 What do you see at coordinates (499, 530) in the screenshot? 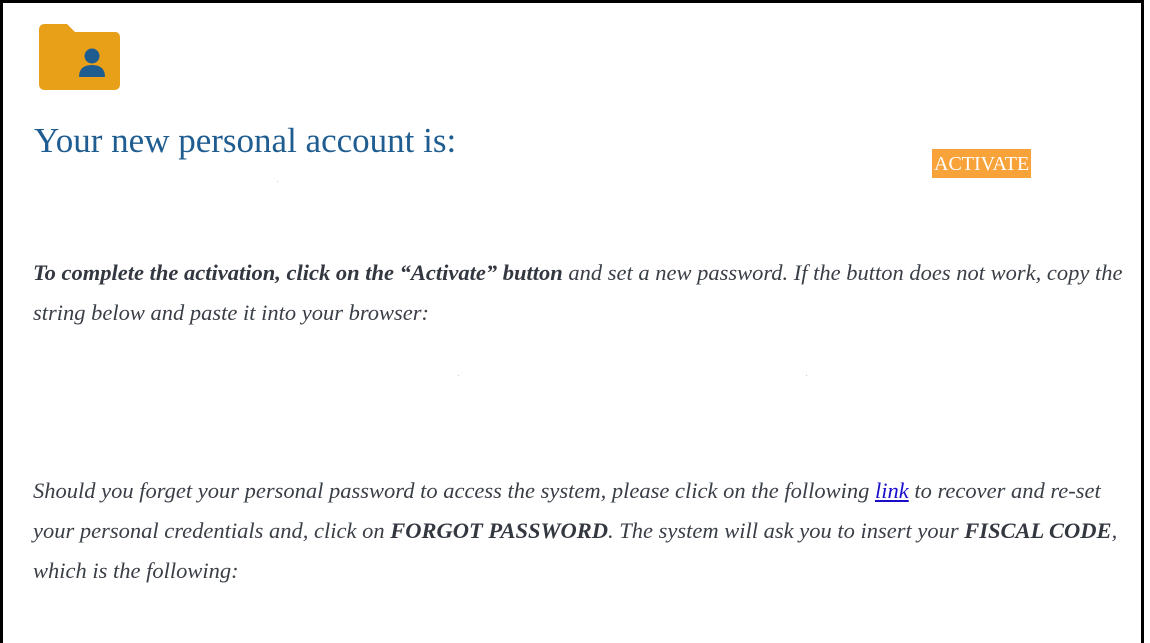
I see `forgot-password-label: FORGOT PASSWORD` at bounding box center [499, 530].